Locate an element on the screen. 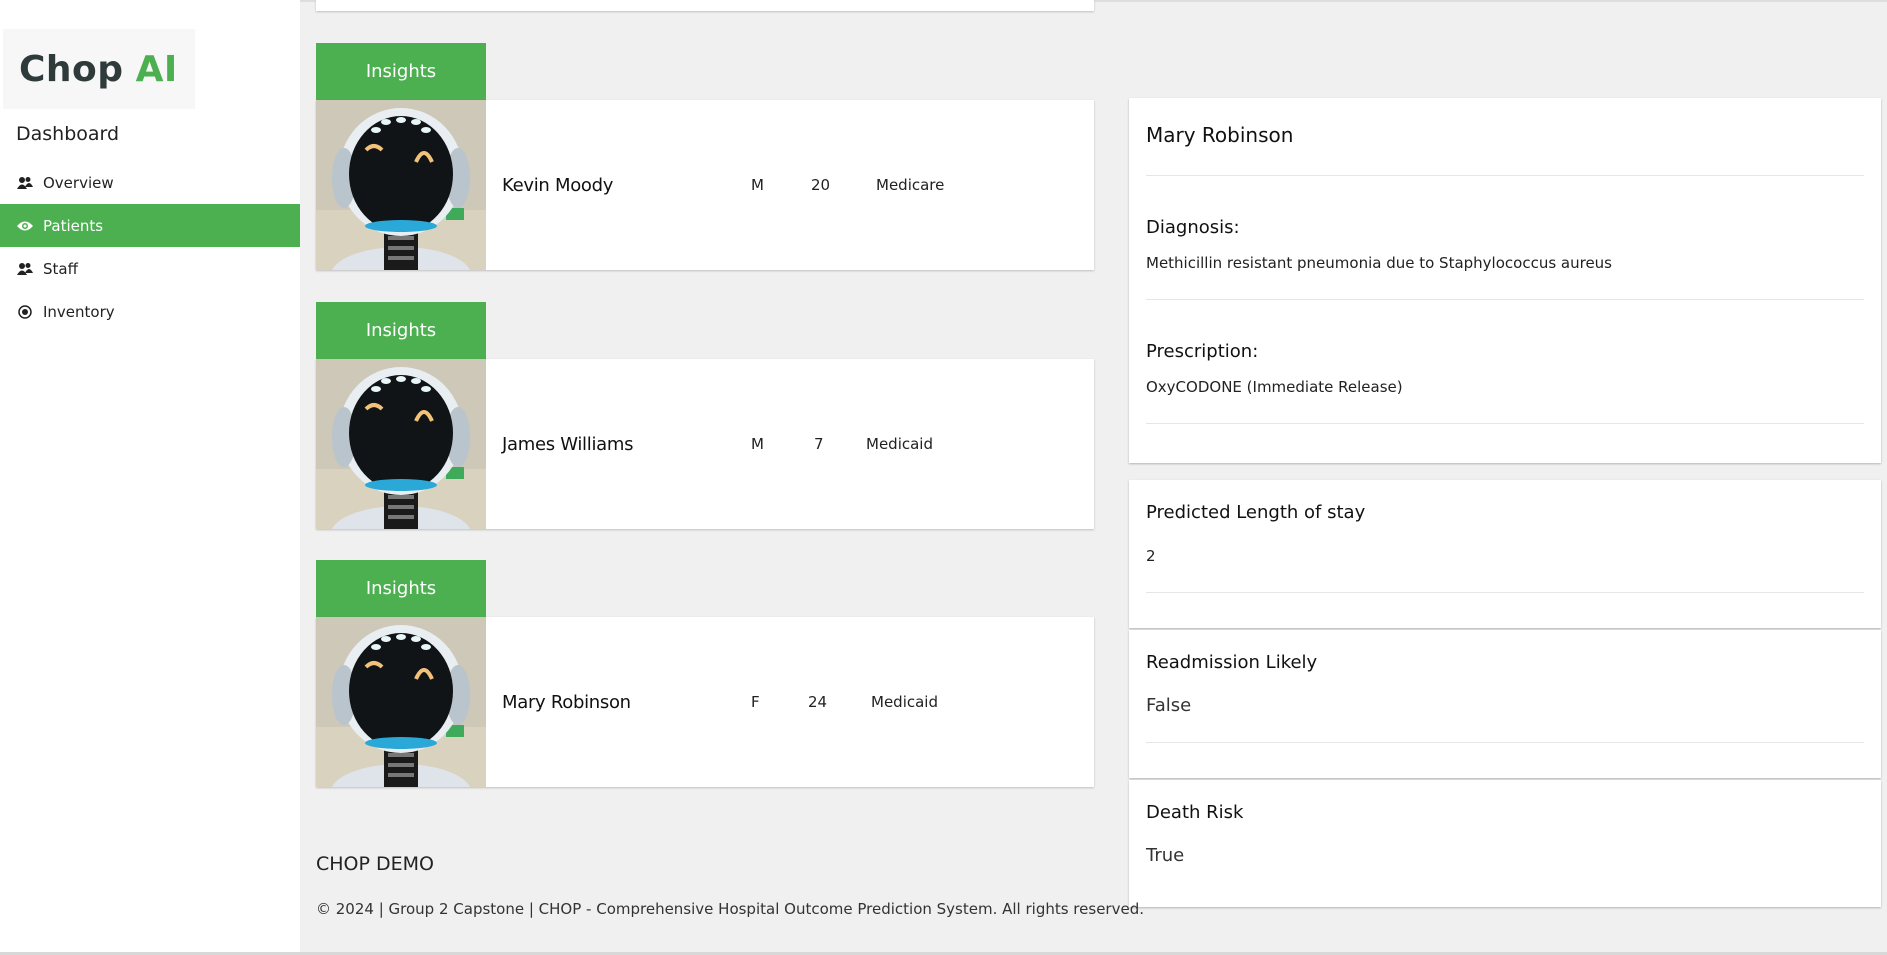 Image resolution: width=1887 pixels, height=955 pixels. prescription-value: OxyCODONE (Immediate Release) is located at coordinates (1274, 387).